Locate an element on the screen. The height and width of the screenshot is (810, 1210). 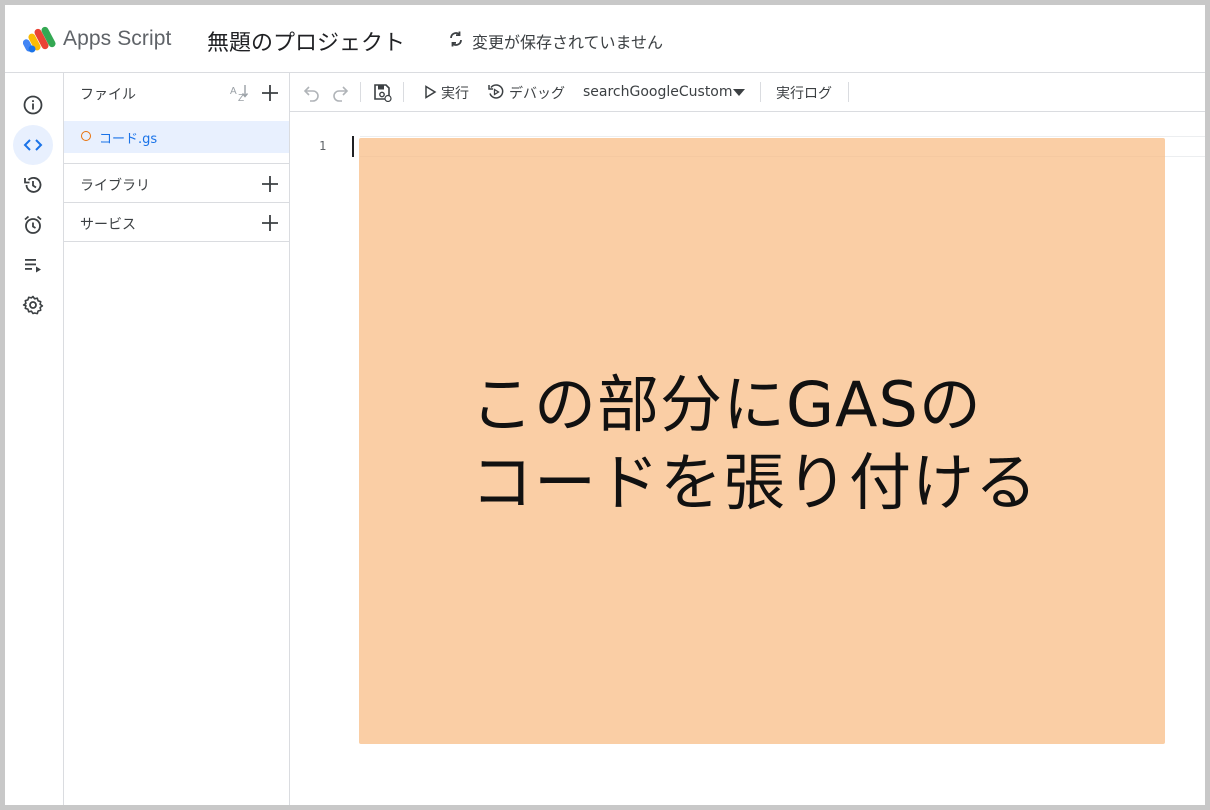
rail-history-button is located at coordinates (33, 185).